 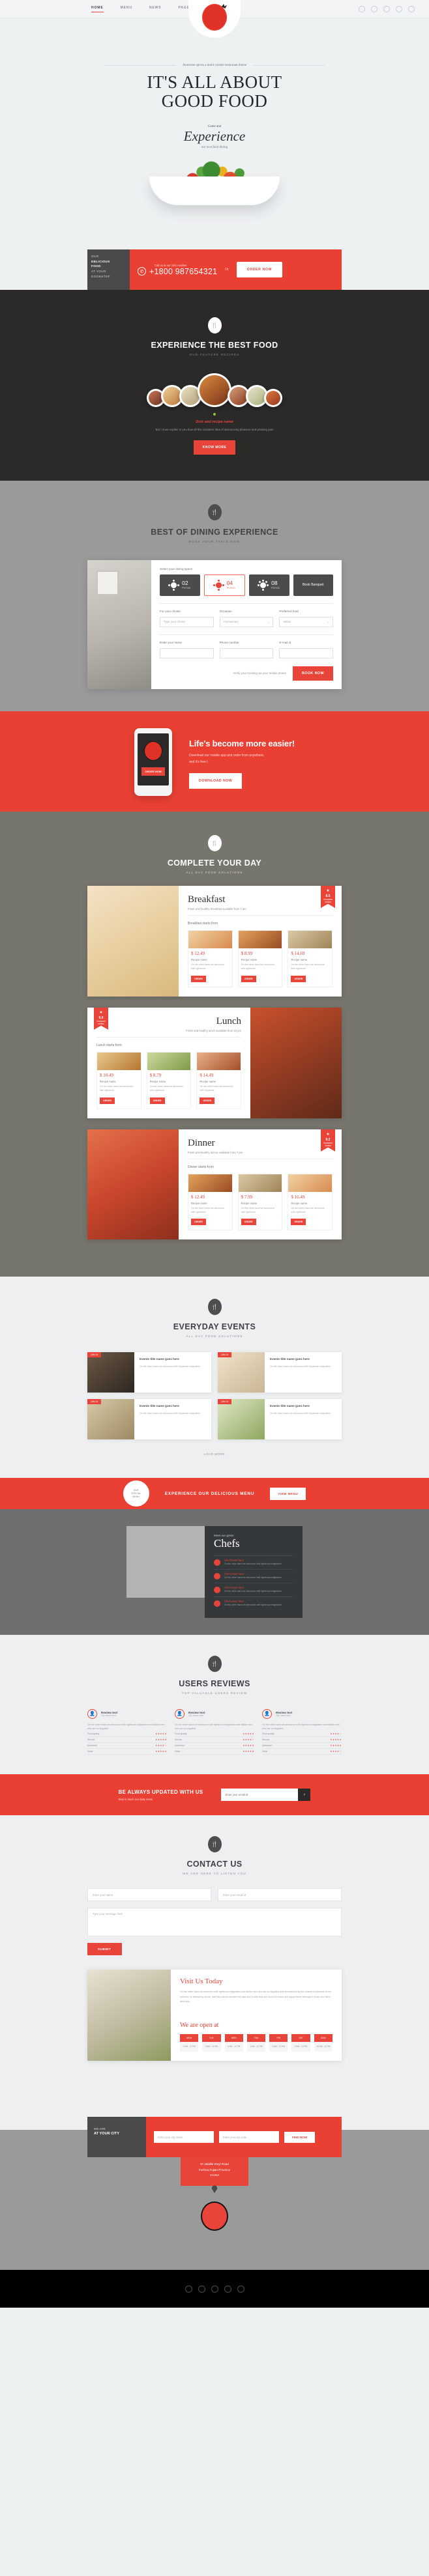 I want to click on contact-subtitle: WE ARE HERE TO LISTEN YOU, so click(x=214, y=1874).